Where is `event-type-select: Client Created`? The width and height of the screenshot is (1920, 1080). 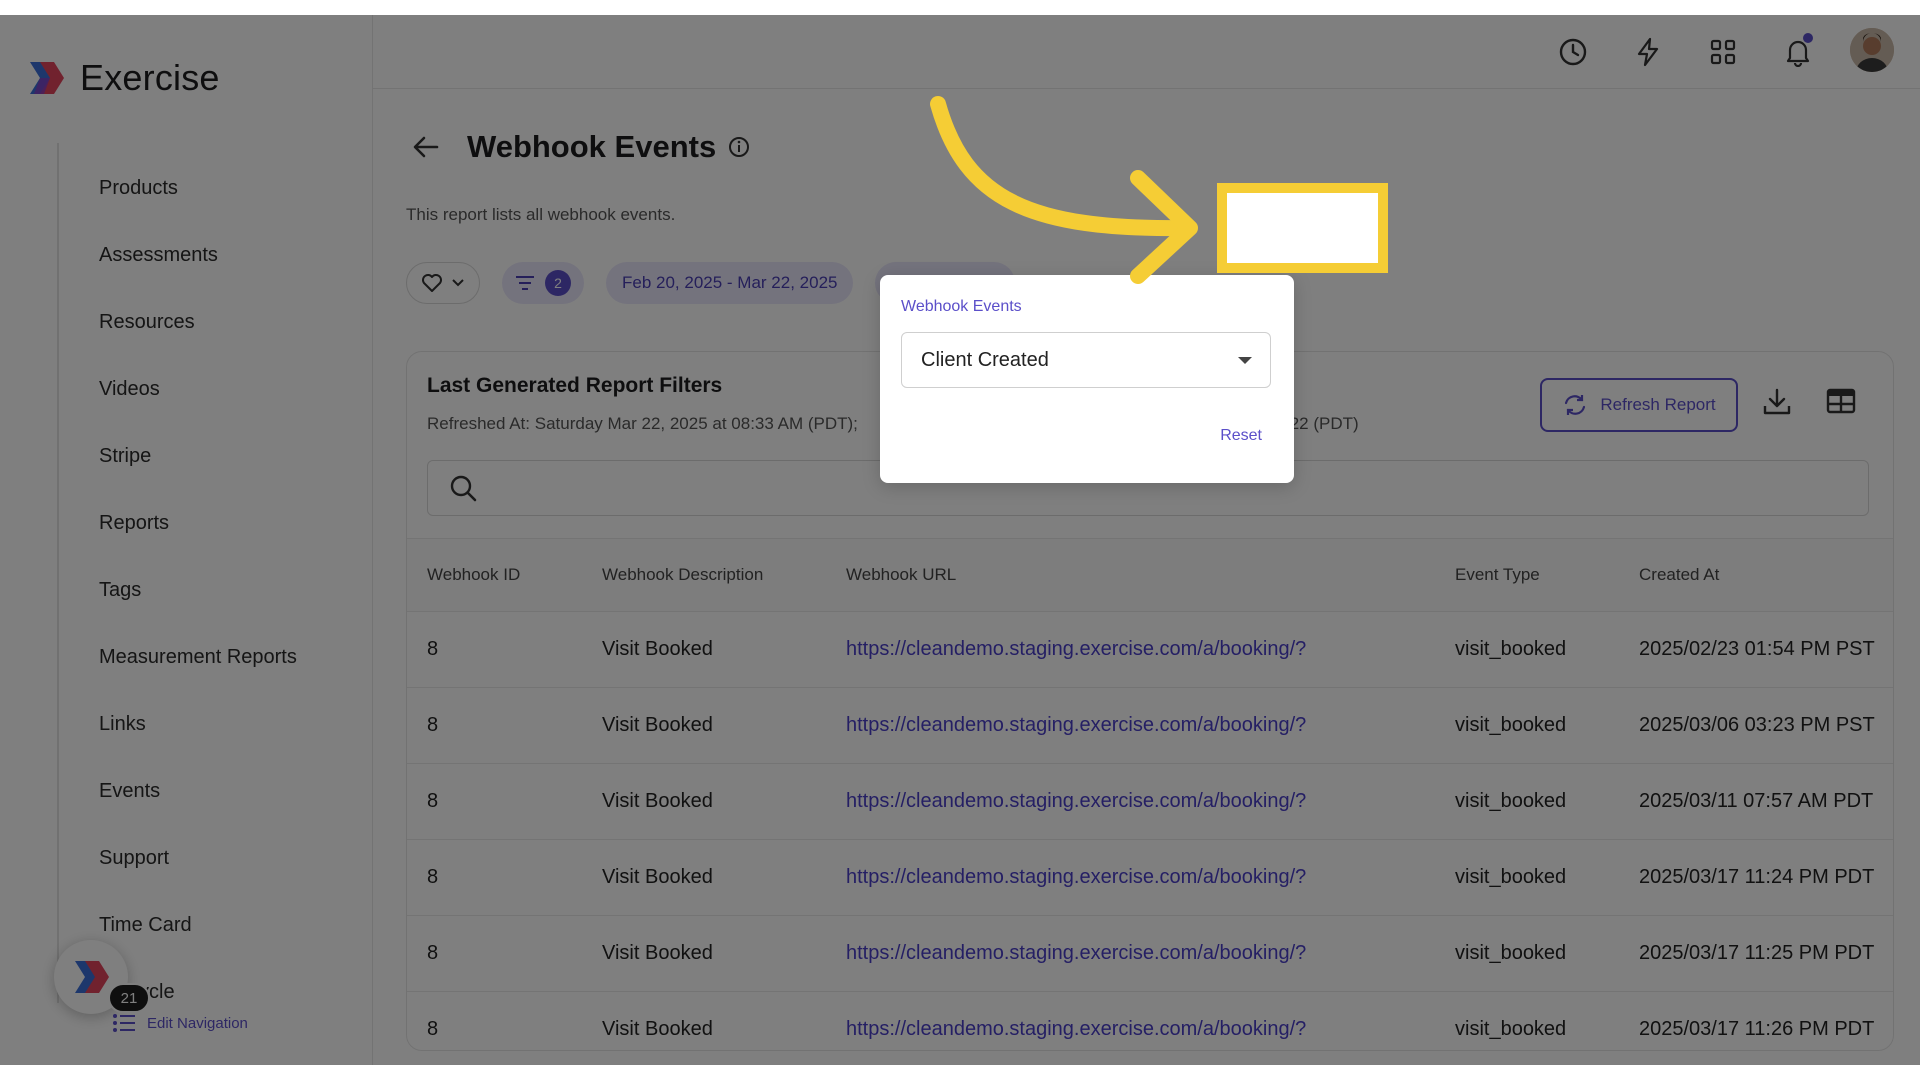
event-type-select: Client Created is located at coordinates (1086, 360).